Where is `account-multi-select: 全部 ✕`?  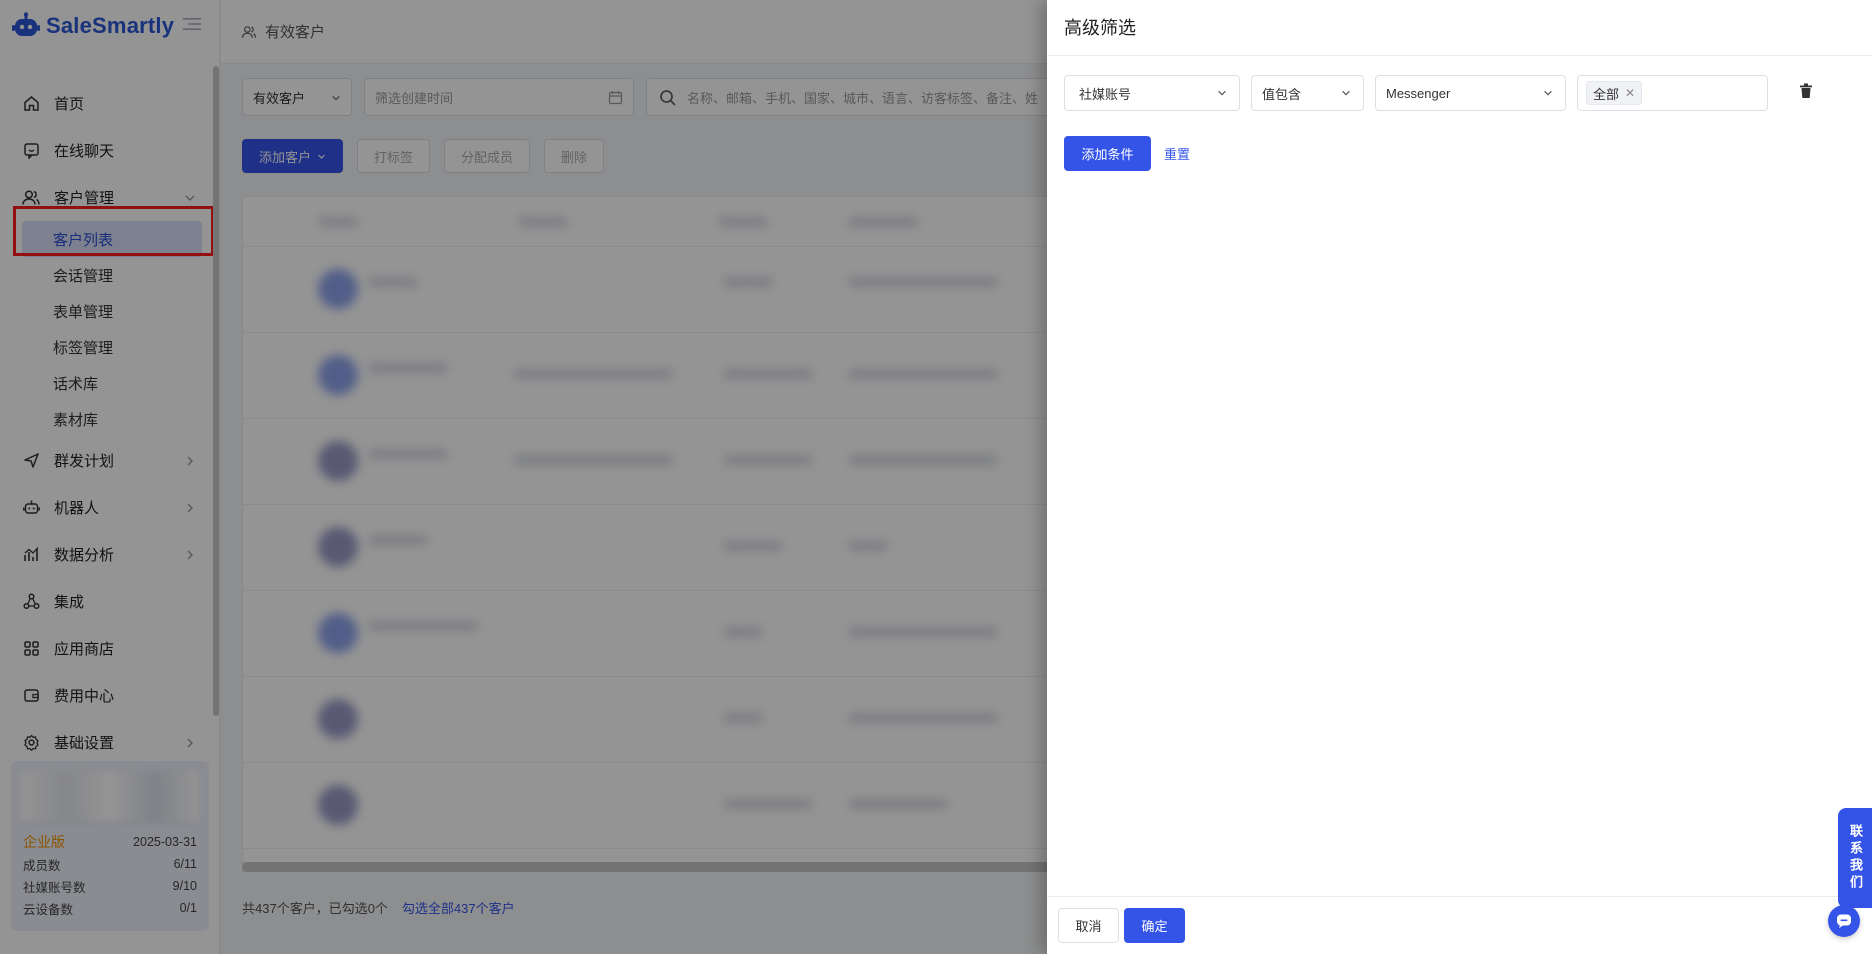 account-multi-select: 全部 ✕ is located at coordinates (1672, 93).